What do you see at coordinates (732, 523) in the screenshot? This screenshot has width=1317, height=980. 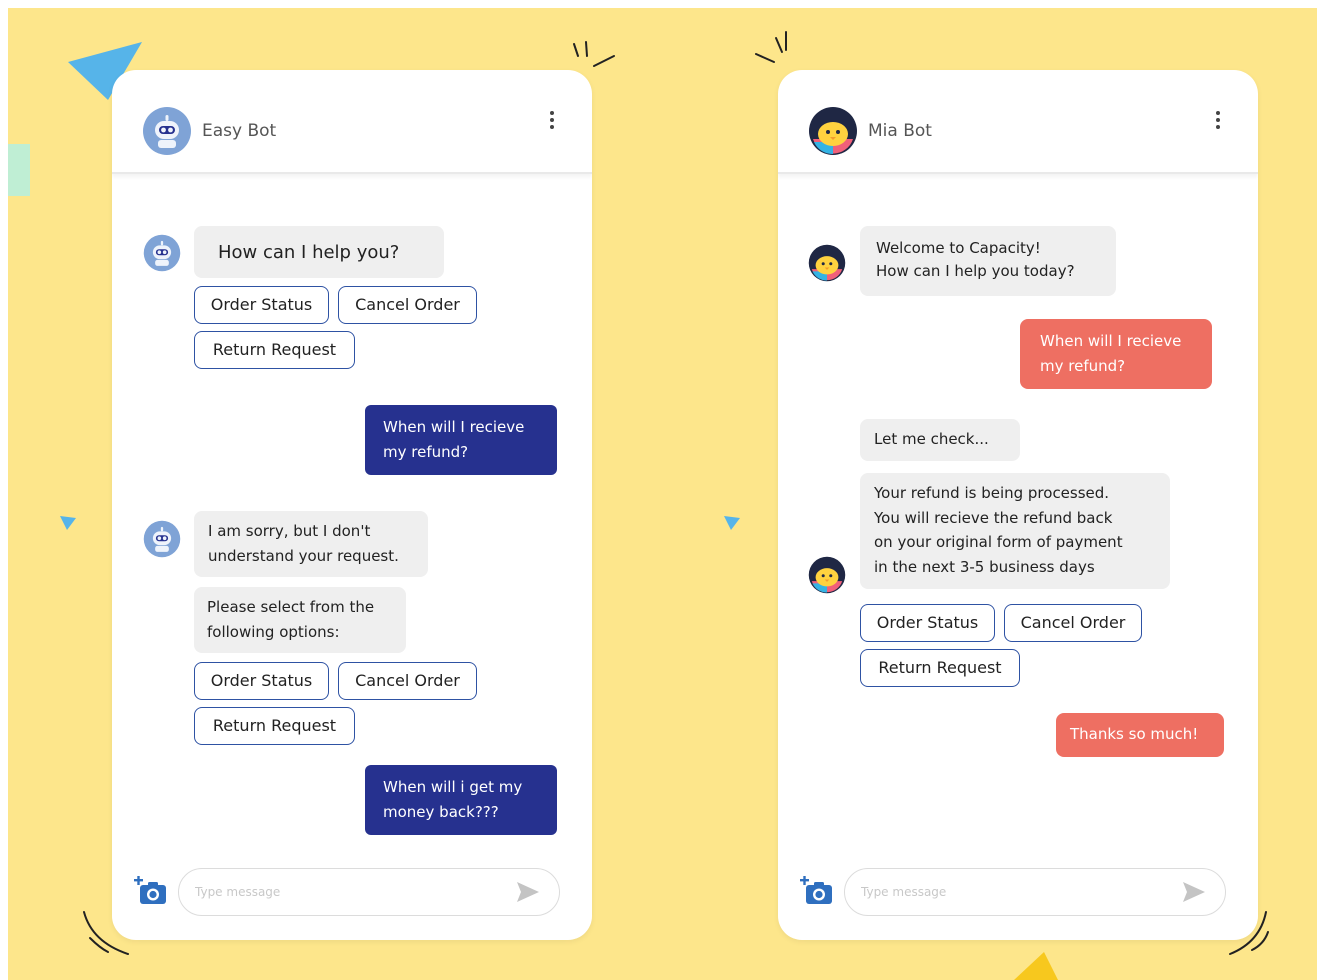 I see `small-triangle-middle-decoration` at bounding box center [732, 523].